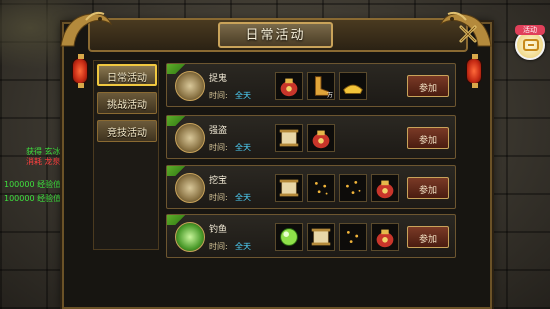 The image size is (550, 309). Describe the element at coordinates (353, 89) in the screenshot. I see `gold-ingot-icon` at that location.